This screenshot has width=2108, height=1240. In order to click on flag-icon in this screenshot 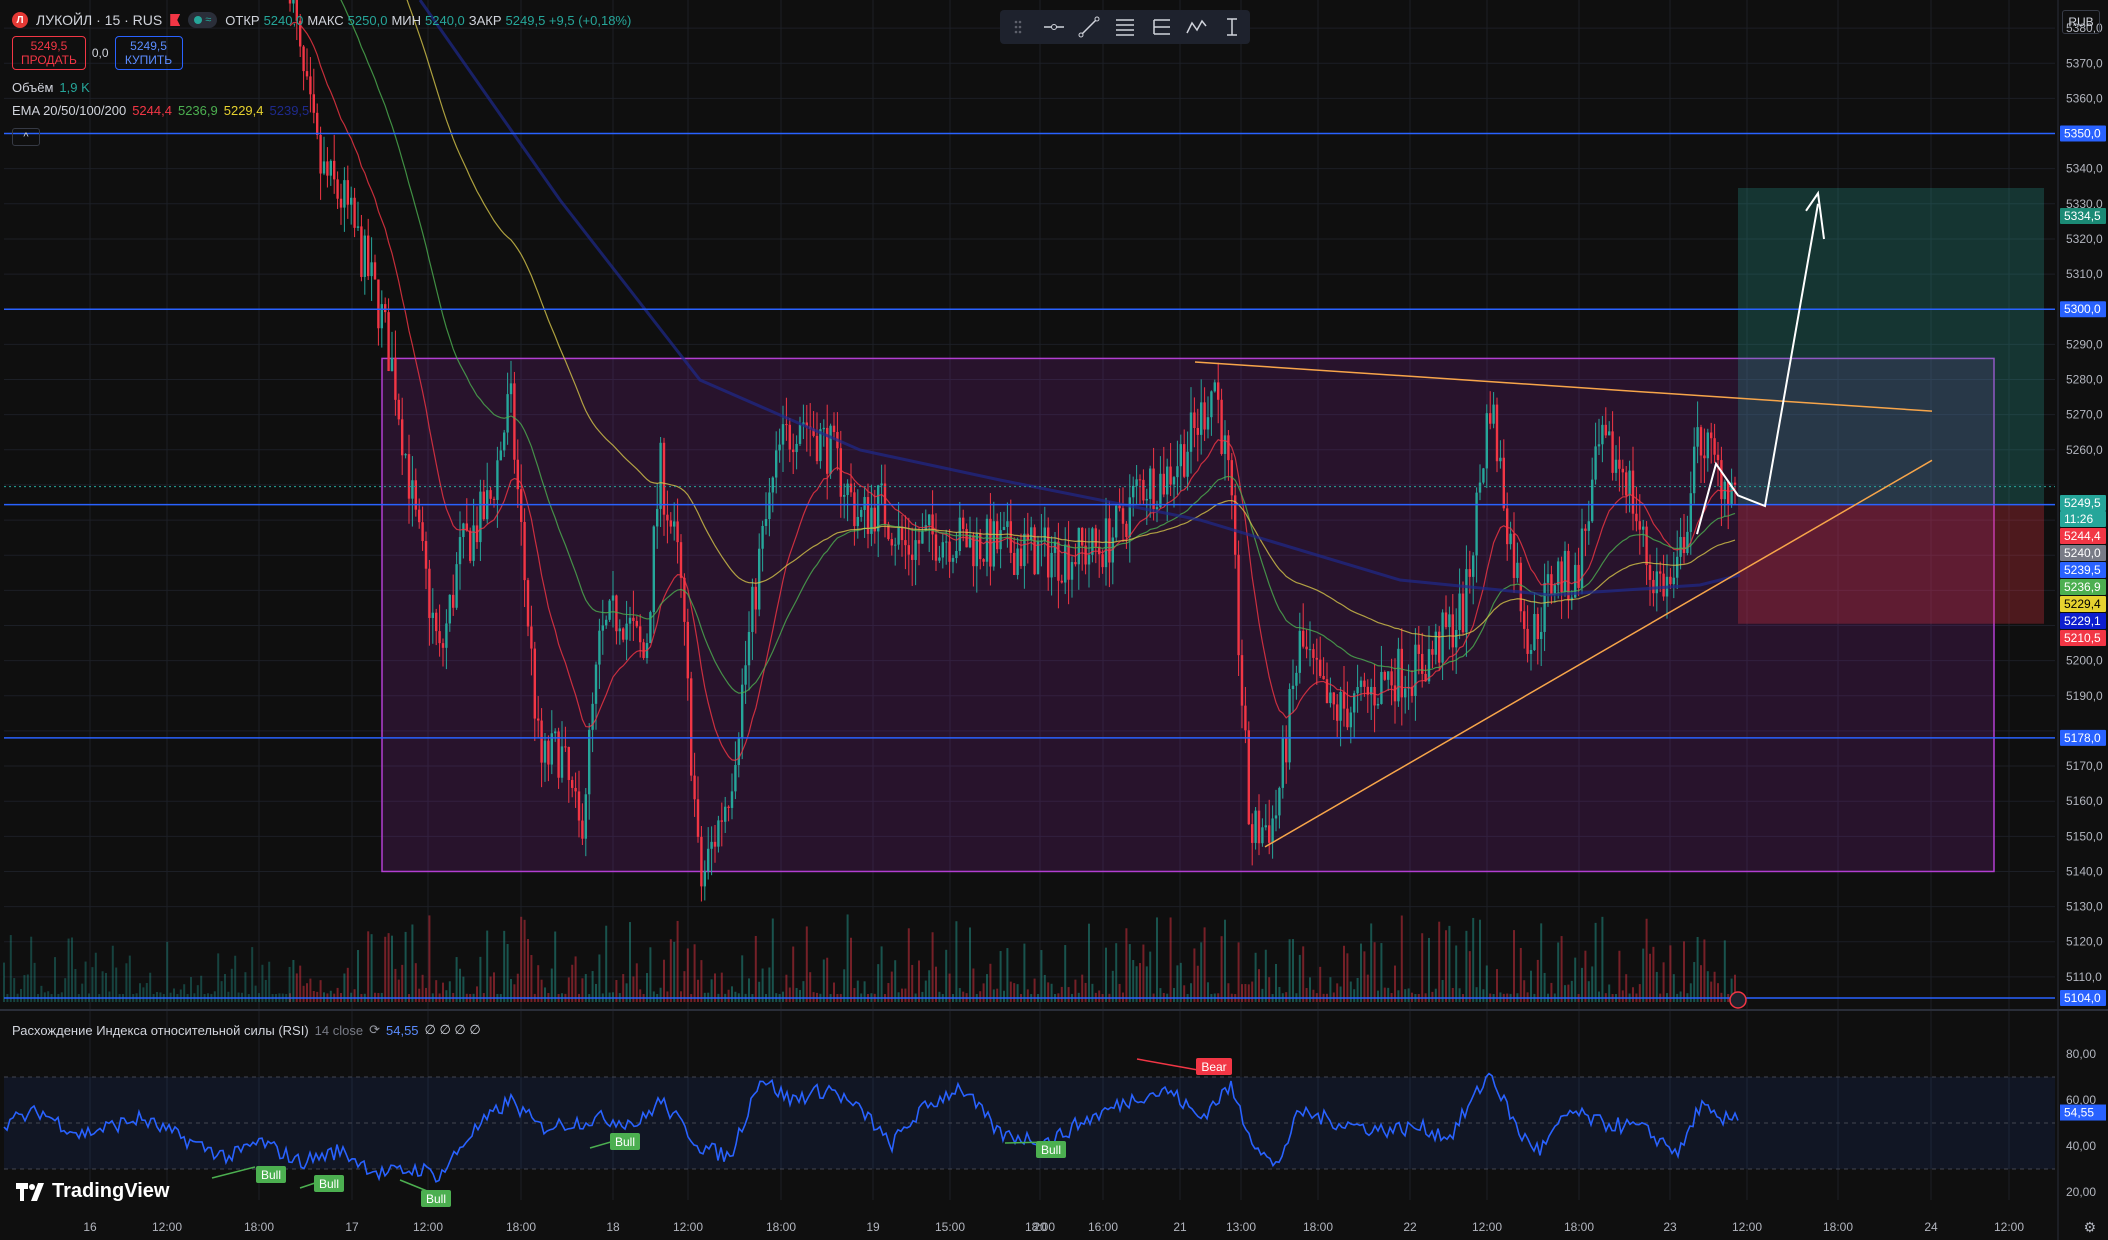, I will do `click(175, 20)`.